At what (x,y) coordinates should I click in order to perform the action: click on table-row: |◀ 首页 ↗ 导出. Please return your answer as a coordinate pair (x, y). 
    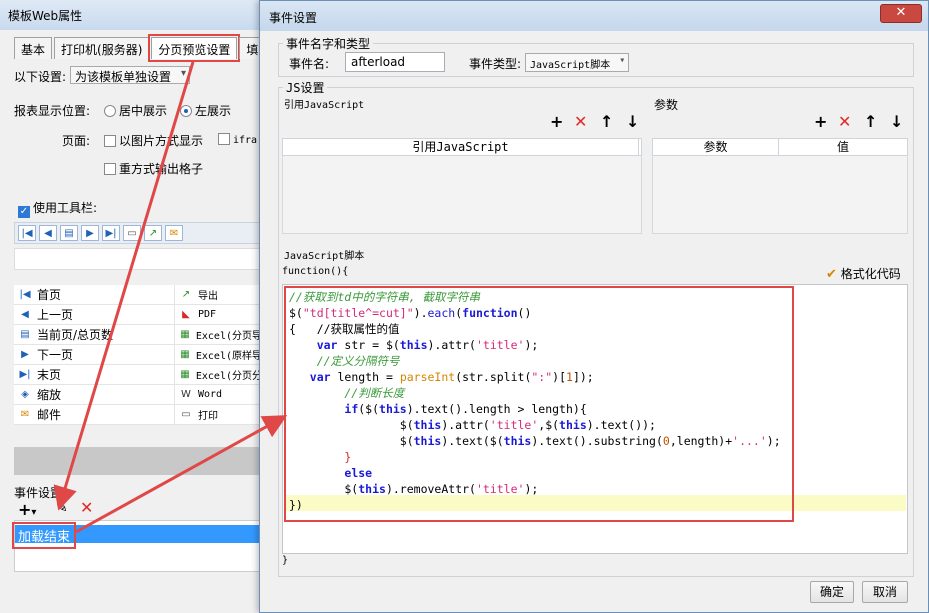
    Looking at the image, I should click on (138, 295).